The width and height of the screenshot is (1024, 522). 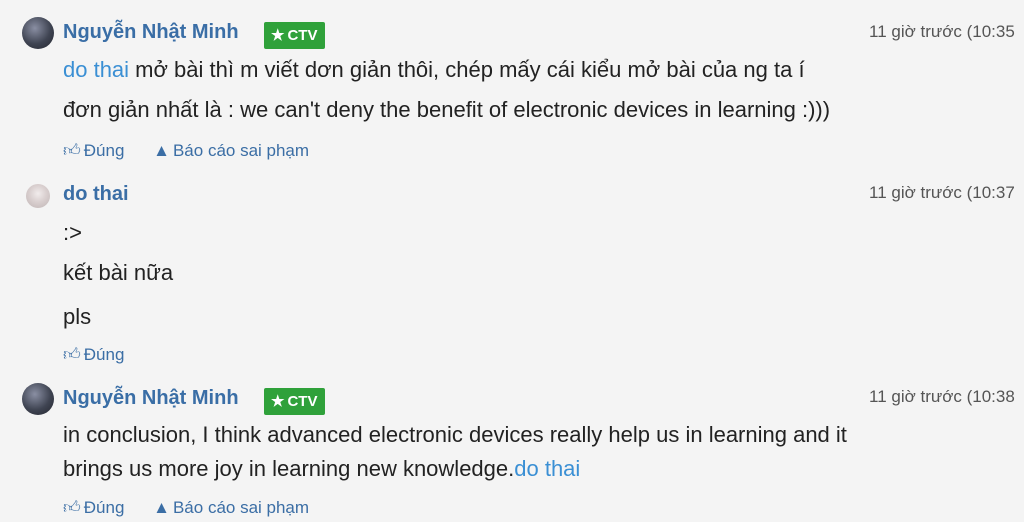 I want to click on comment-time: 11 giờ trước (10:37, so click(x=942, y=192).